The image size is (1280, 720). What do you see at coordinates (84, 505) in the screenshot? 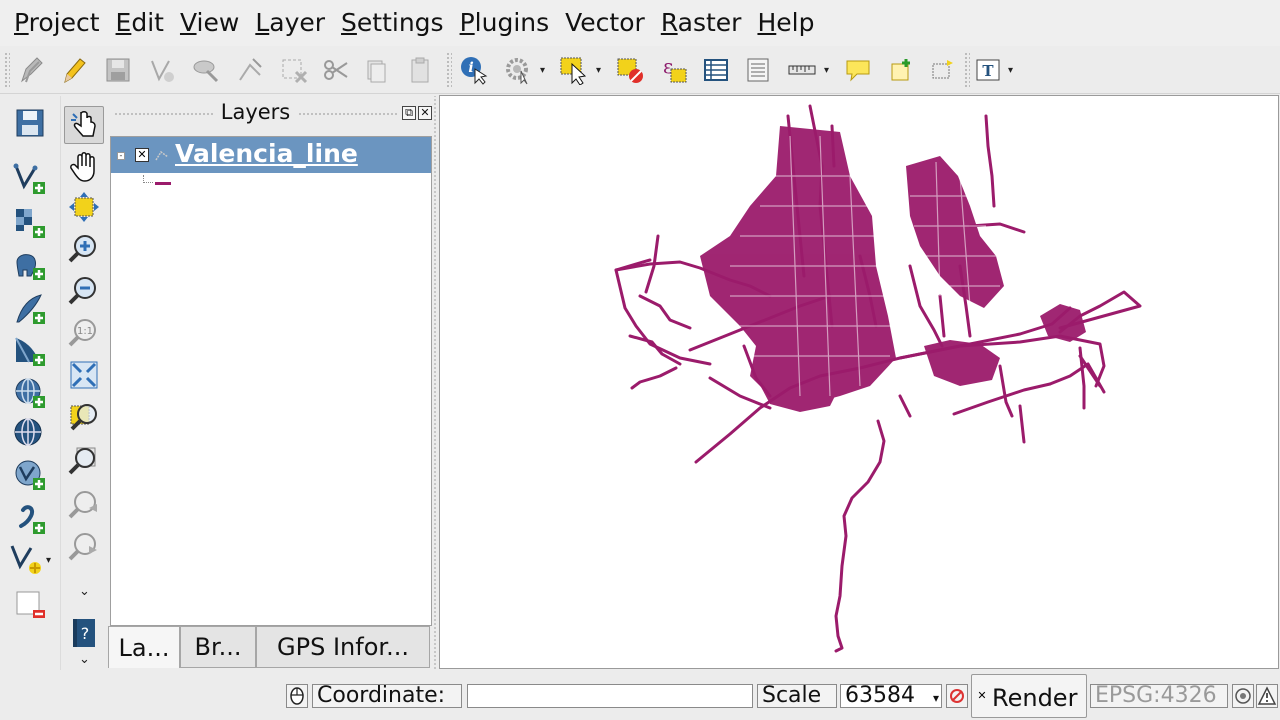
I see `zoom-last-button` at bounding box center [84, 505].